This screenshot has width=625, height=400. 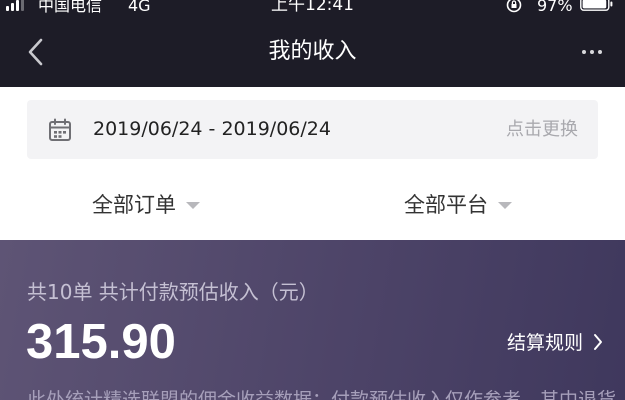 What do you see at coordinates (544, 343) in the screenshot?
I see `settlement-rules-label: 结算规则` at bounding box center [544, 343].